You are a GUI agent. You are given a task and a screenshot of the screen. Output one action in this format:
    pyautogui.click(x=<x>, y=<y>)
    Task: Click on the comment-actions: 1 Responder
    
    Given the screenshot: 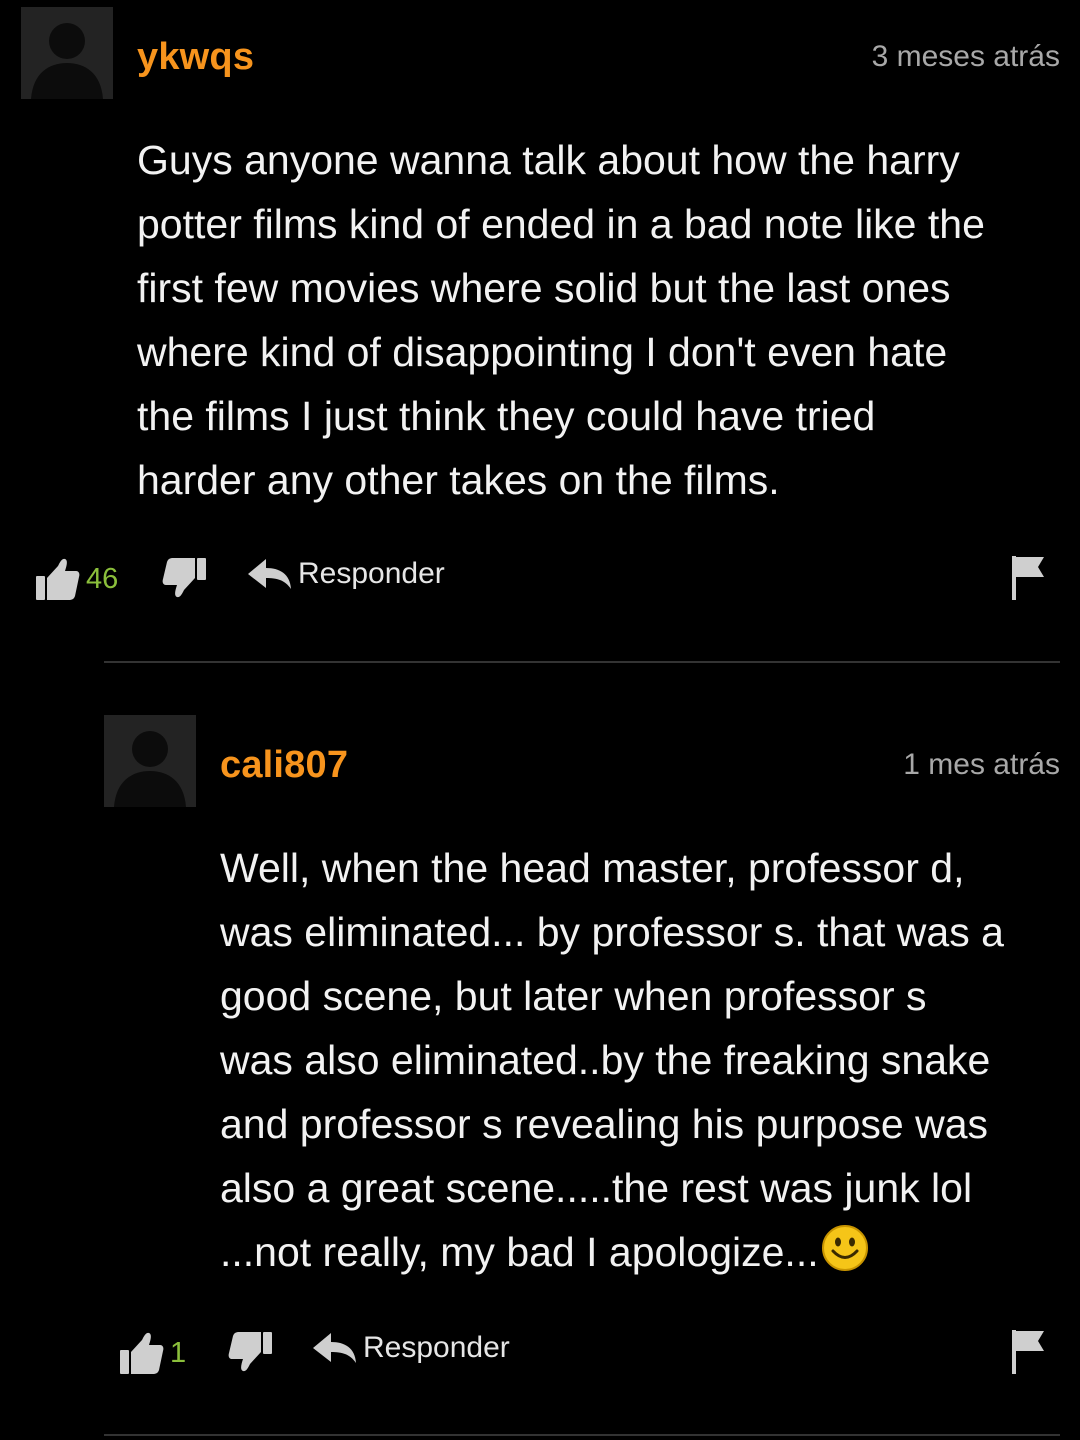 What is the action you would take?
    pyautogui.click(x=540, y=1352)
    